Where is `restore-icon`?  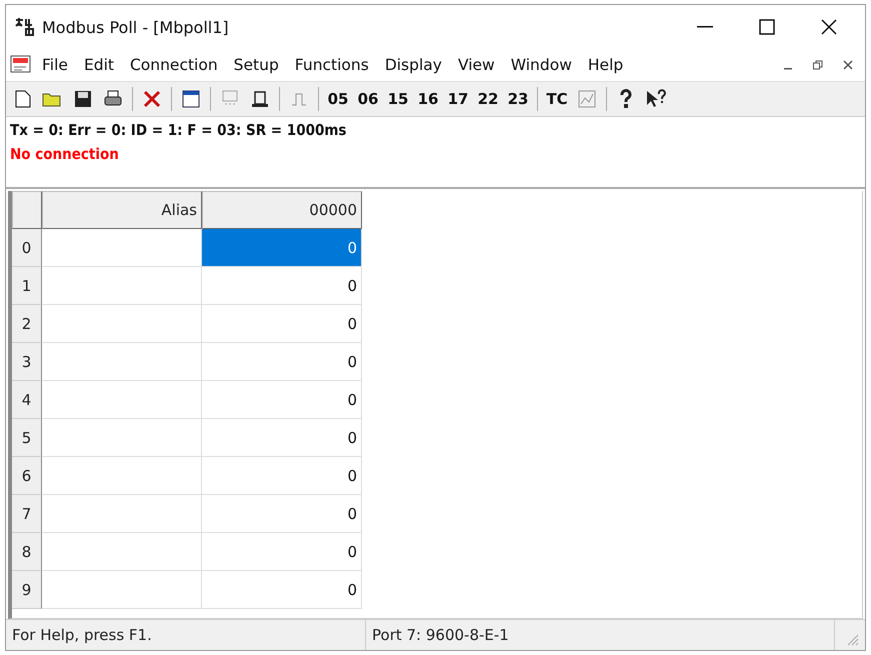
restore-icon is located at coordinates (818, 65).